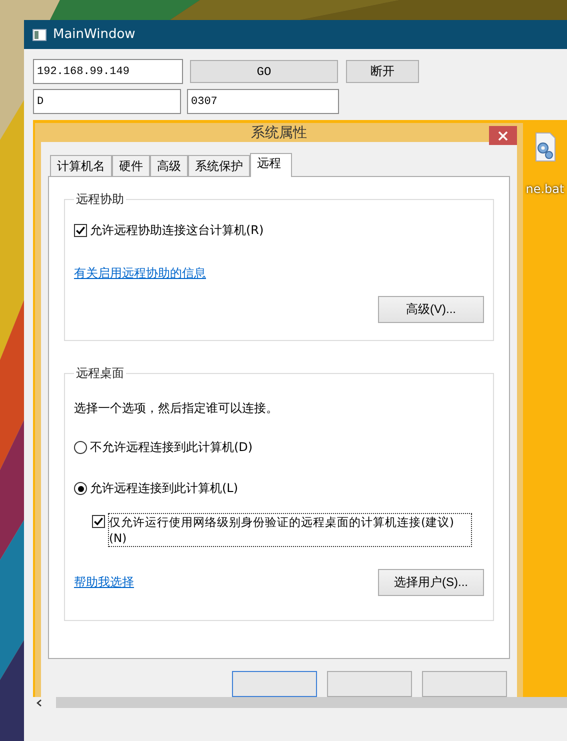  I want to click on file-label: ne.bat, so click(545, 189).